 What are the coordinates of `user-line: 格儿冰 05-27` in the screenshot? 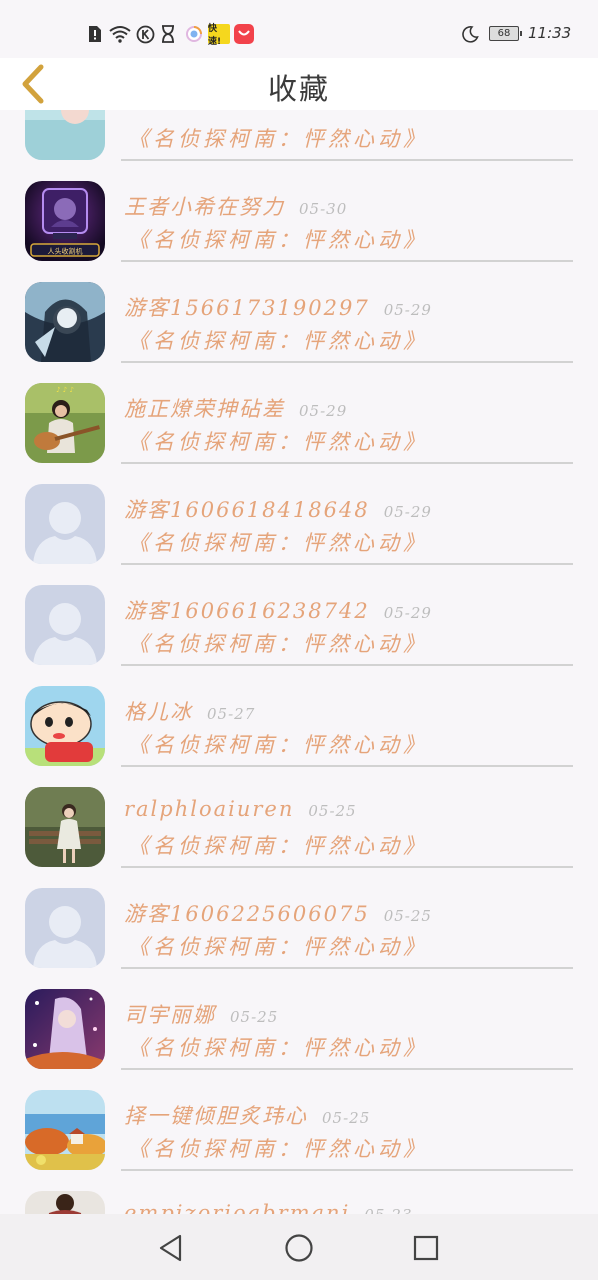 It's located at (189, 711).